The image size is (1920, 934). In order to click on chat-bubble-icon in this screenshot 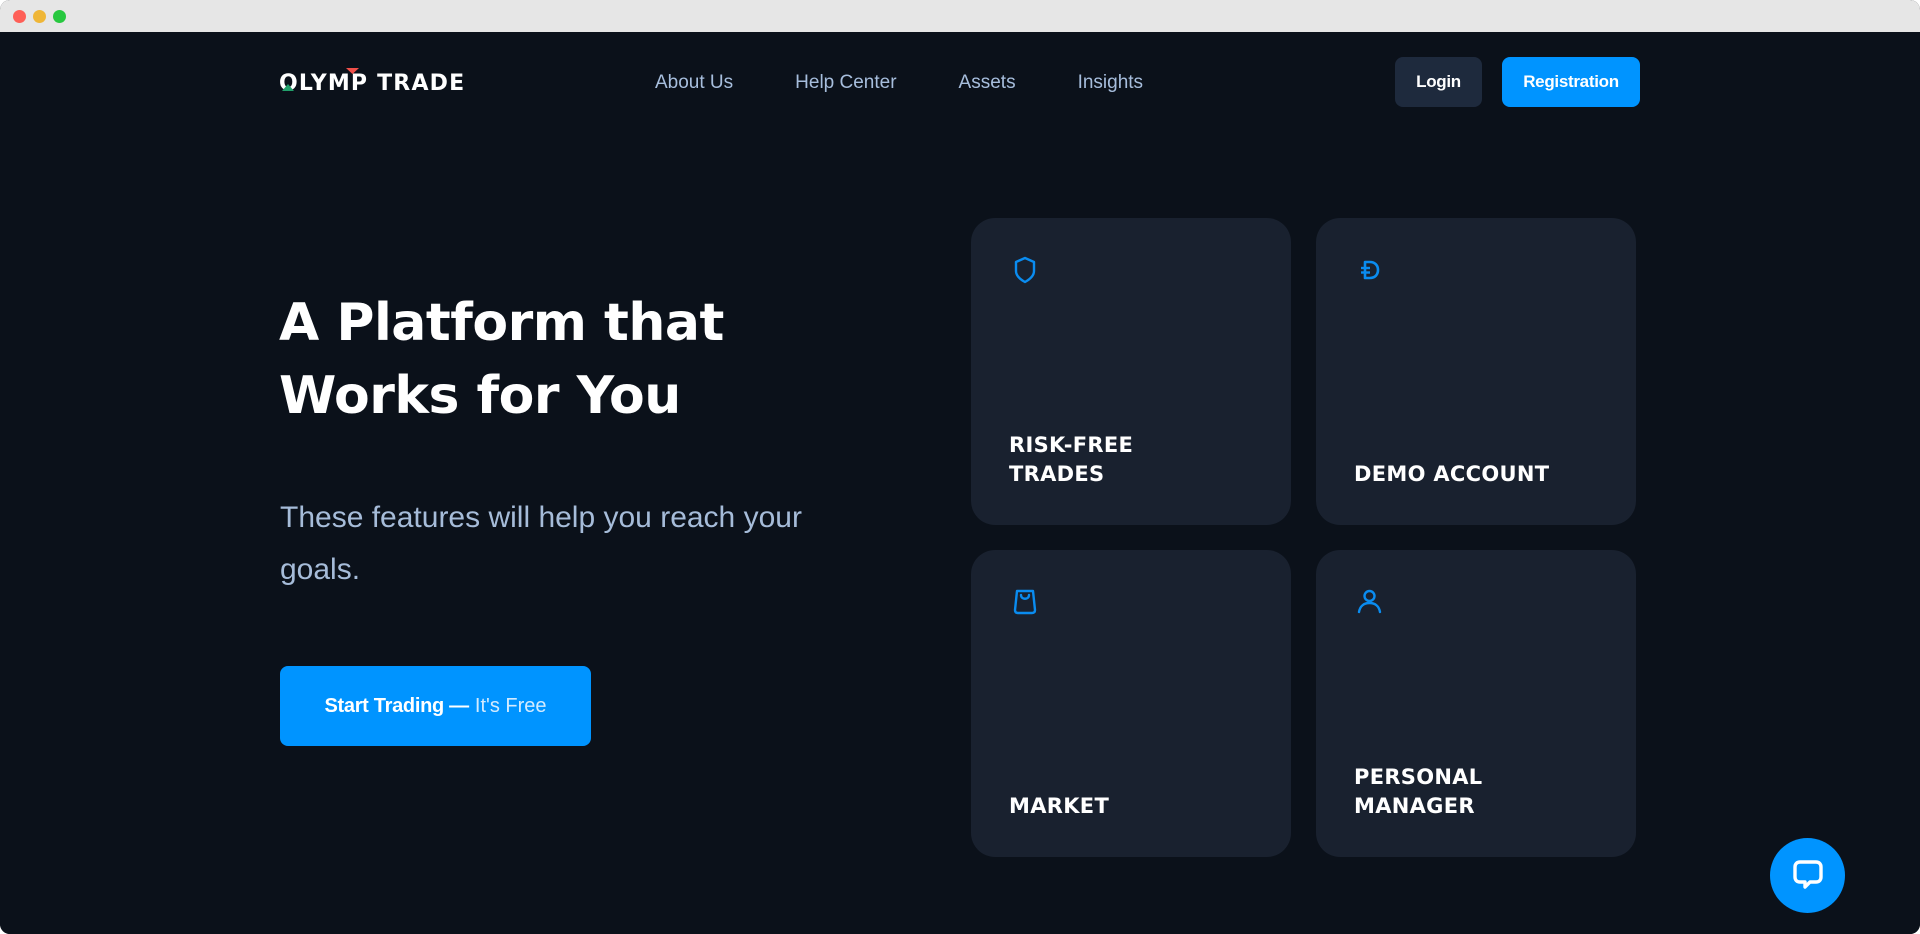, I will do `click(1808, 875)`.